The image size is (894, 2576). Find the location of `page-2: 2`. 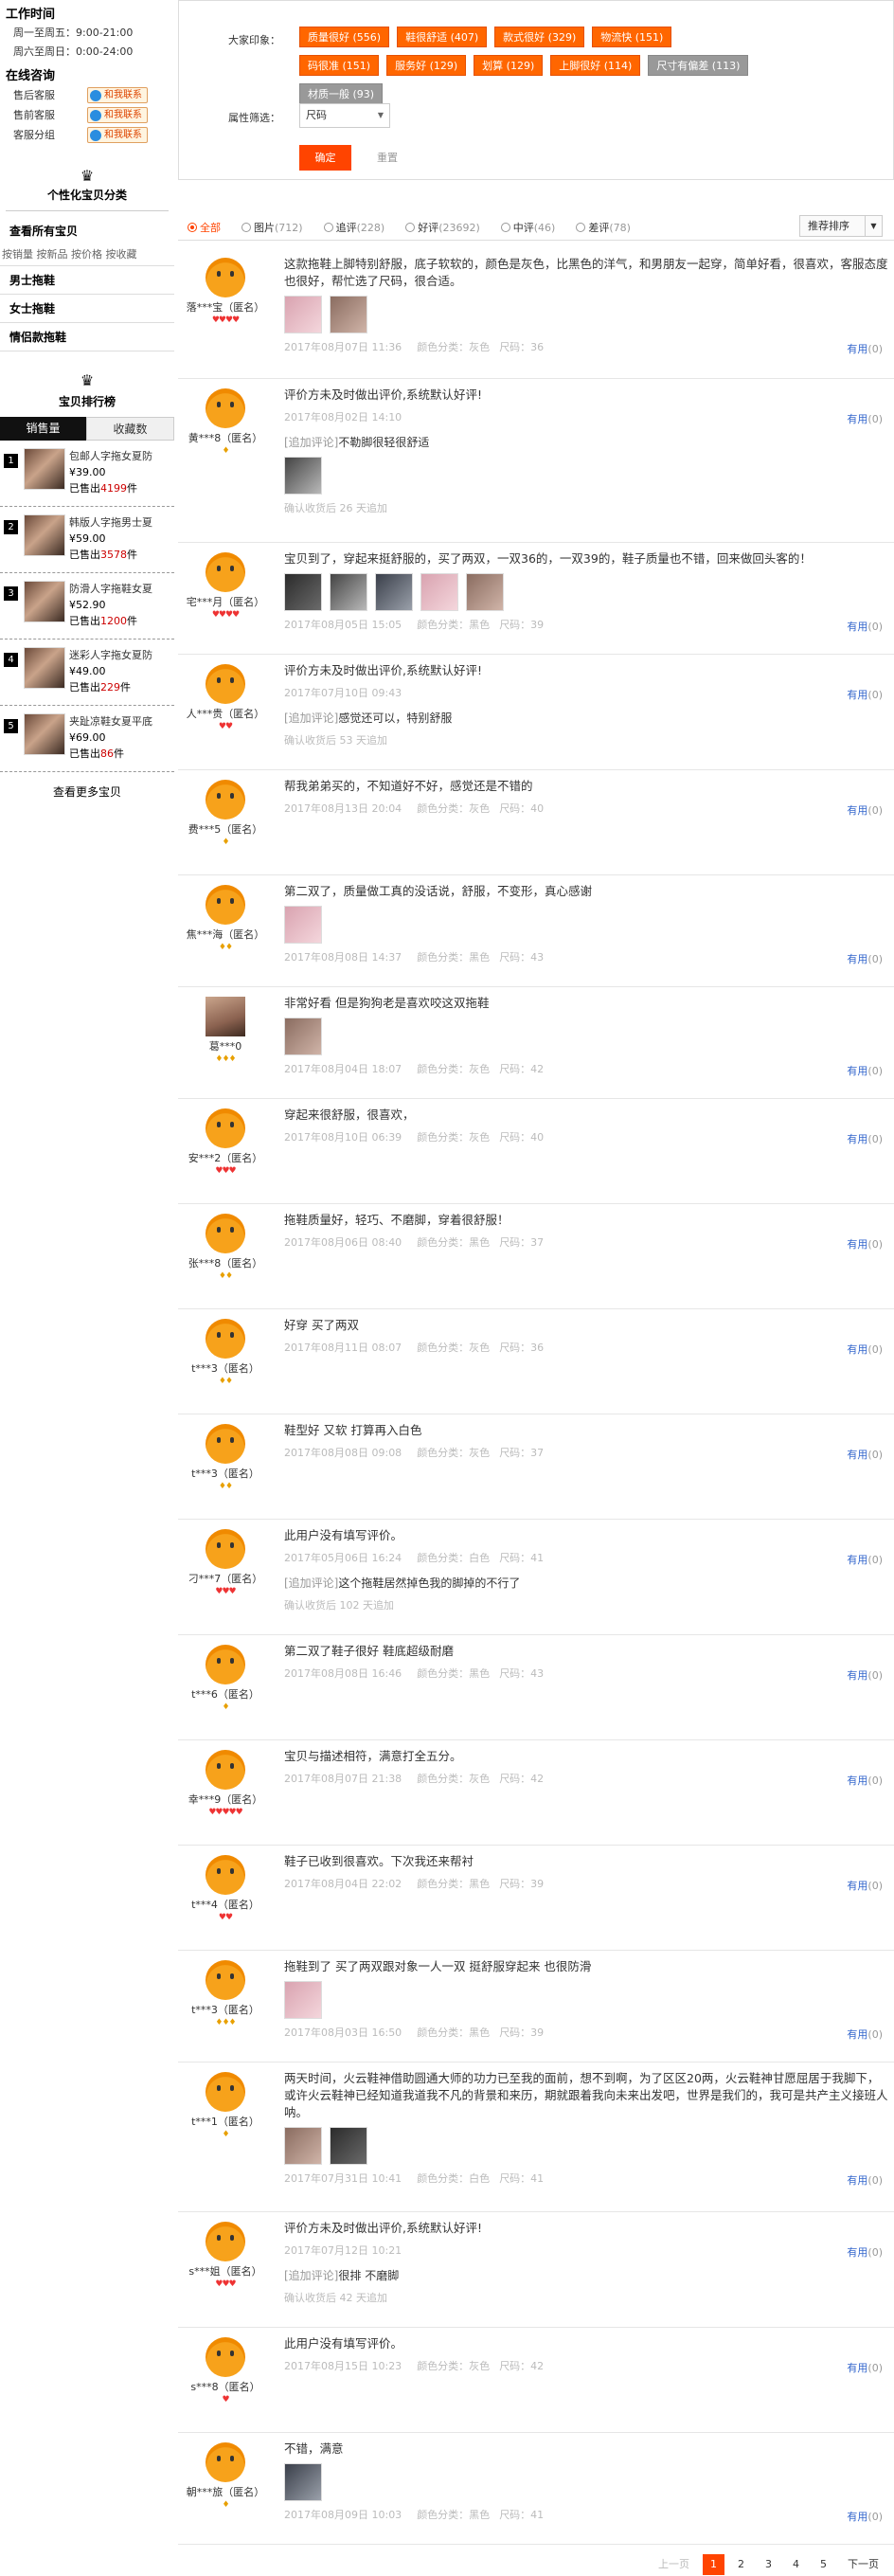

page-2: 2 is located at coordinates (741, 2564).